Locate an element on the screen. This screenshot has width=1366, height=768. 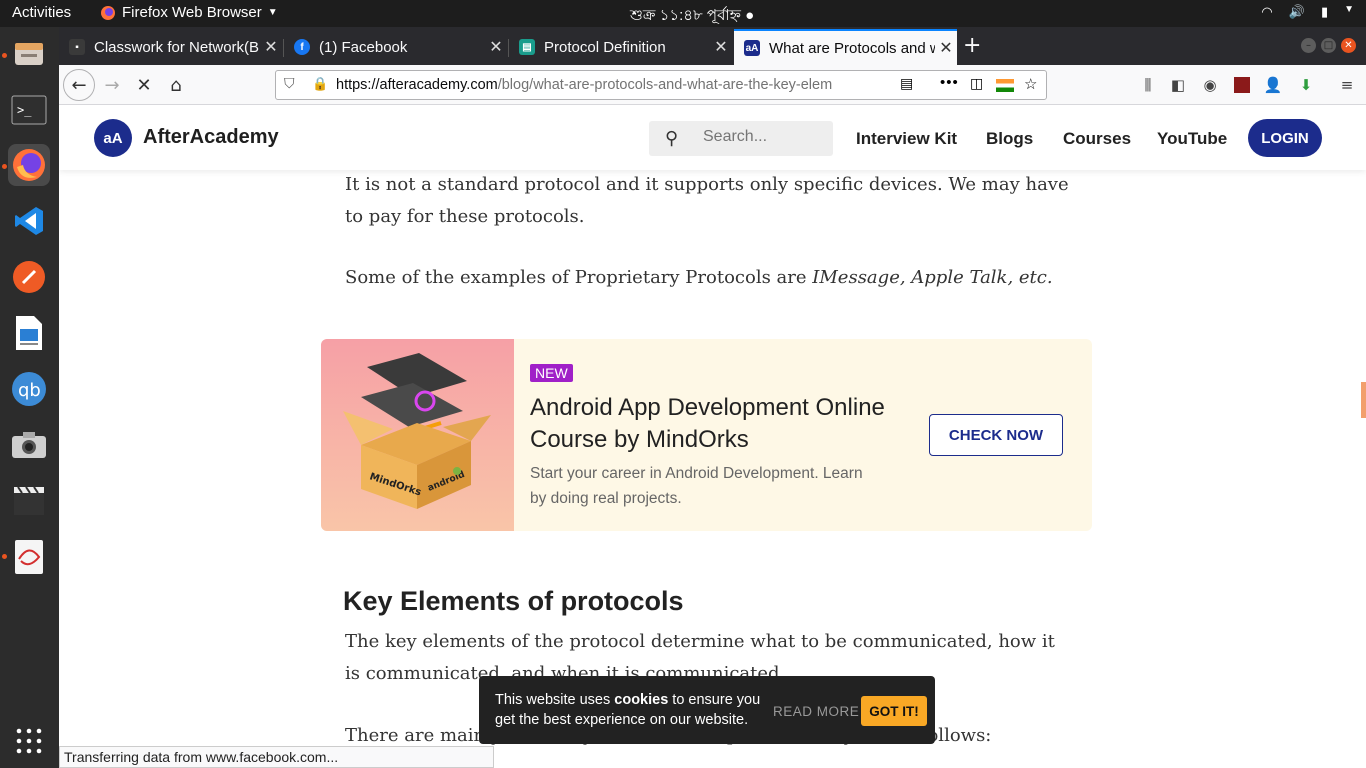
tab-title: Protocol Definition is located at coordinates (605, 47).